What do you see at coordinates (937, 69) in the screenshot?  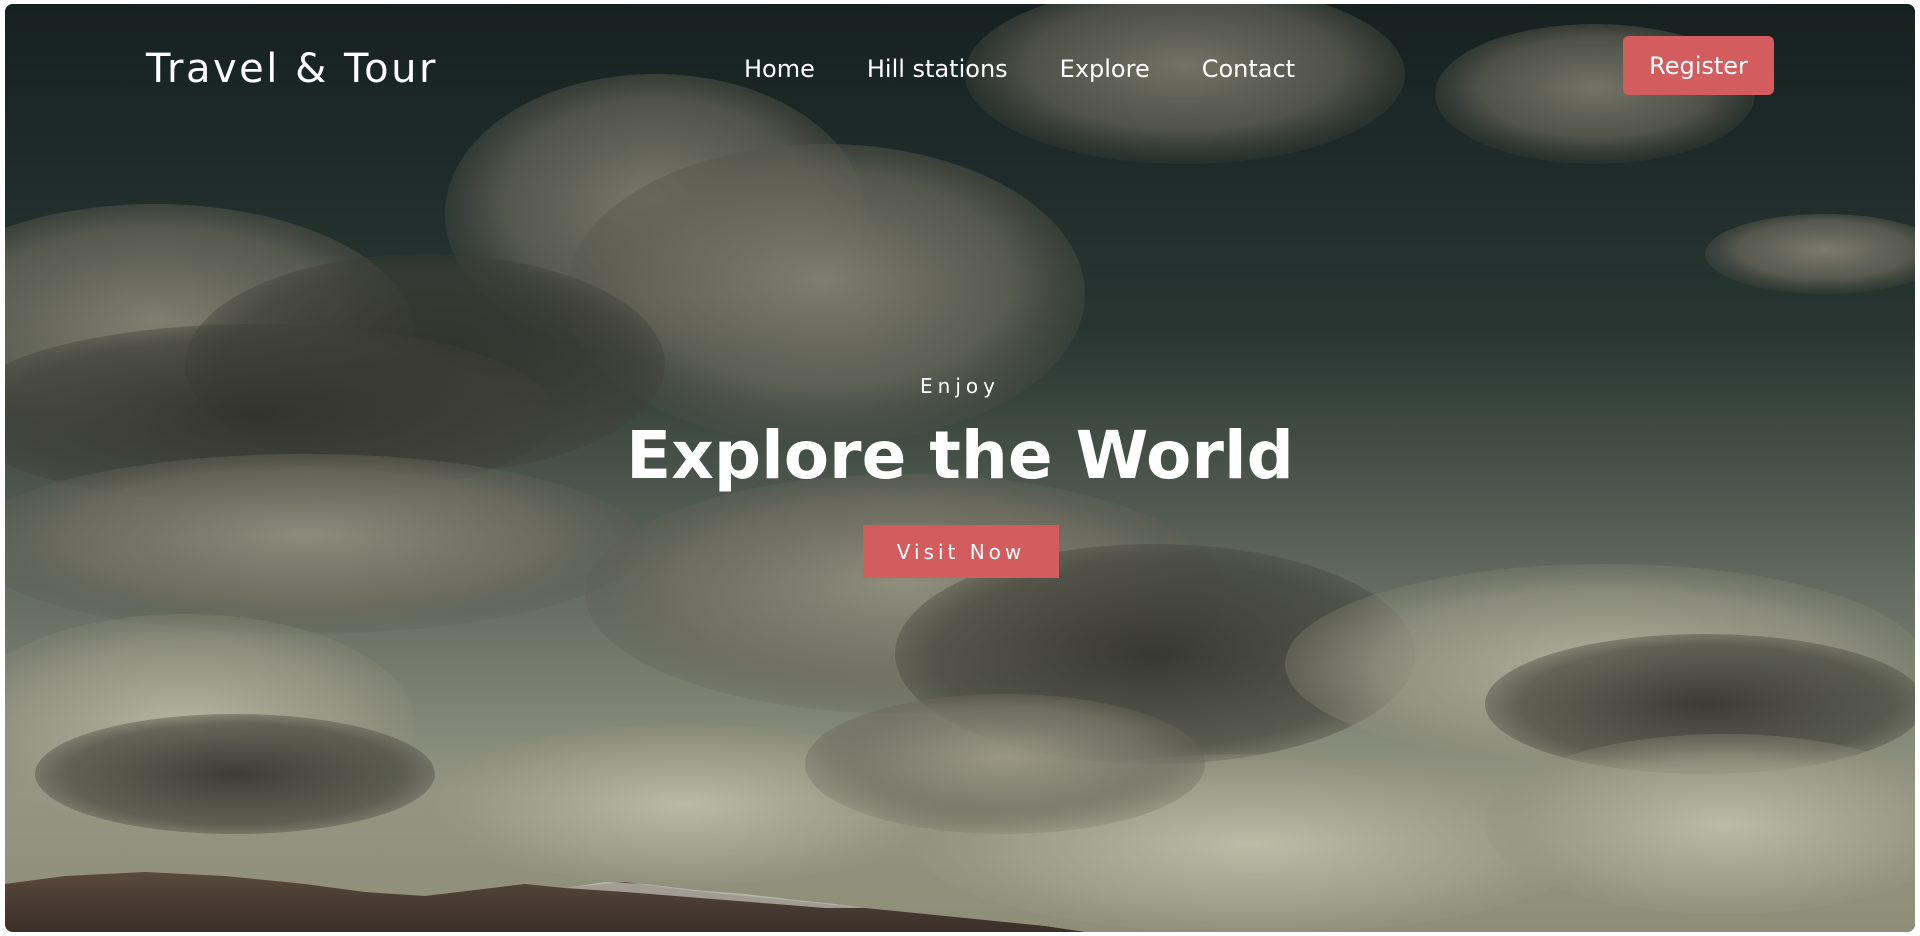 I see `nav-link-hill-stations: Hill stations` at bounding box center [937, 69].